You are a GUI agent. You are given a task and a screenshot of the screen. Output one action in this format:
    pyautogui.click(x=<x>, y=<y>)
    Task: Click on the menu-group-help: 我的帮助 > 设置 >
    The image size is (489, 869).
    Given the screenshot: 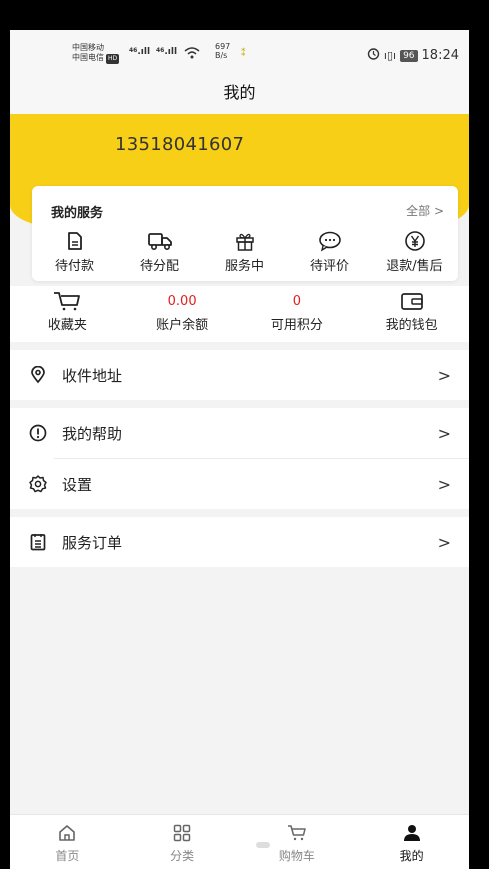 What is the action you would take?
    pyautogui.click(x=239, y=458)
    